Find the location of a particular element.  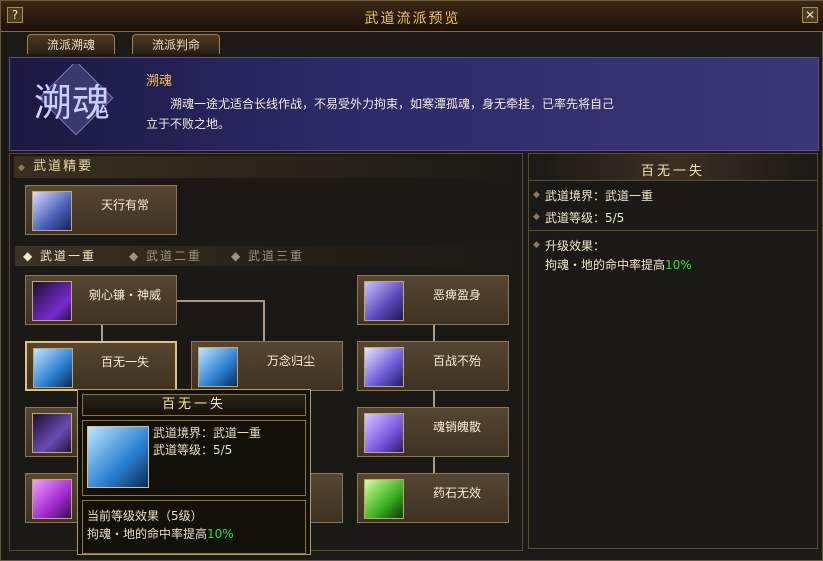

detail-upgrade-header: 升级效果： is located at coordinates (575, 246).